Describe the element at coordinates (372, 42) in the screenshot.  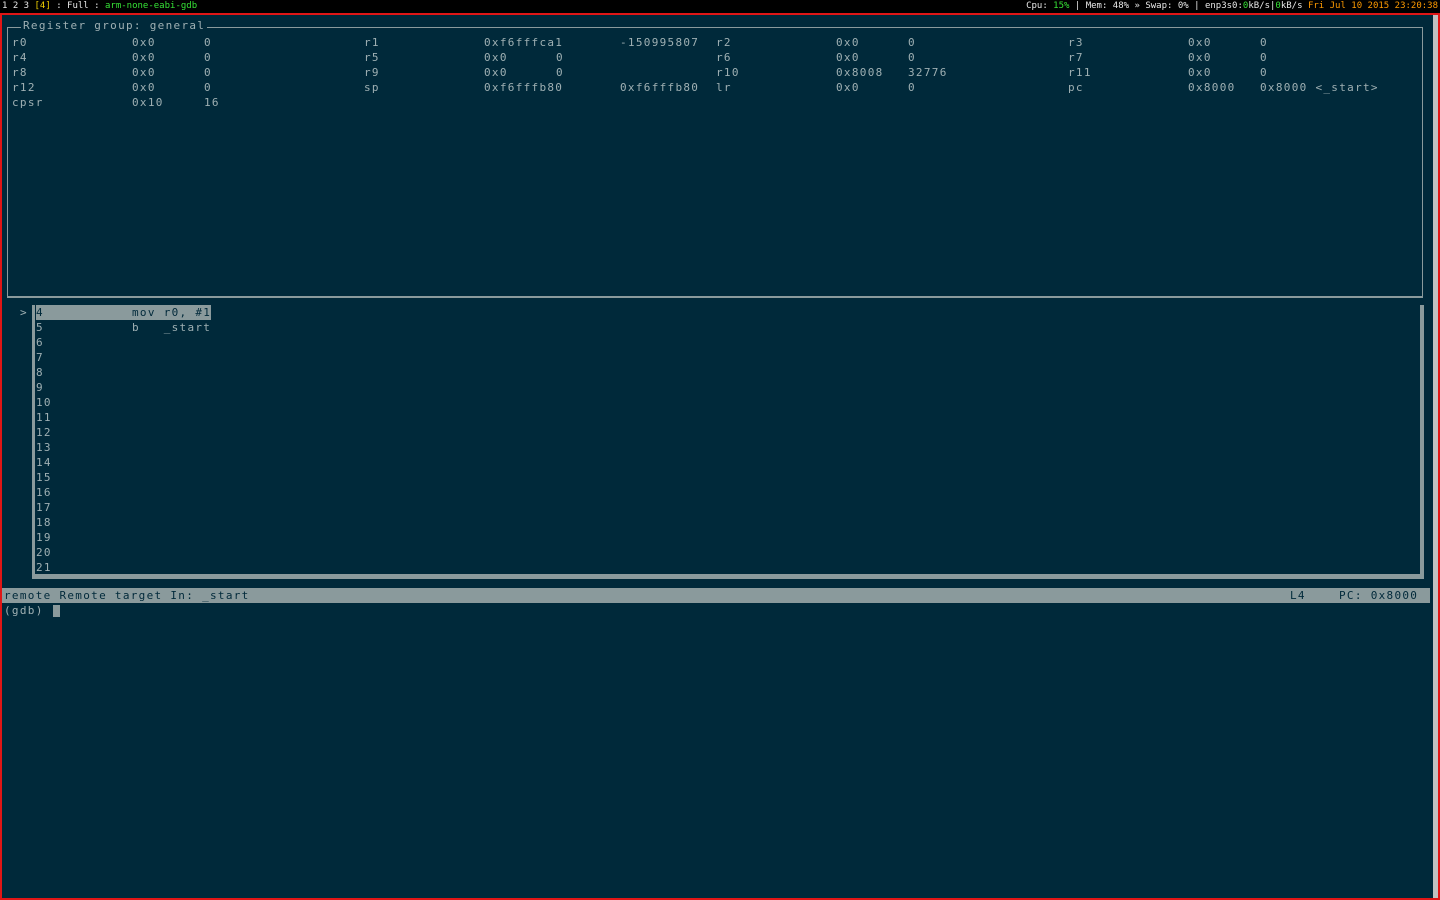
I see `register-name: r1` at that location.